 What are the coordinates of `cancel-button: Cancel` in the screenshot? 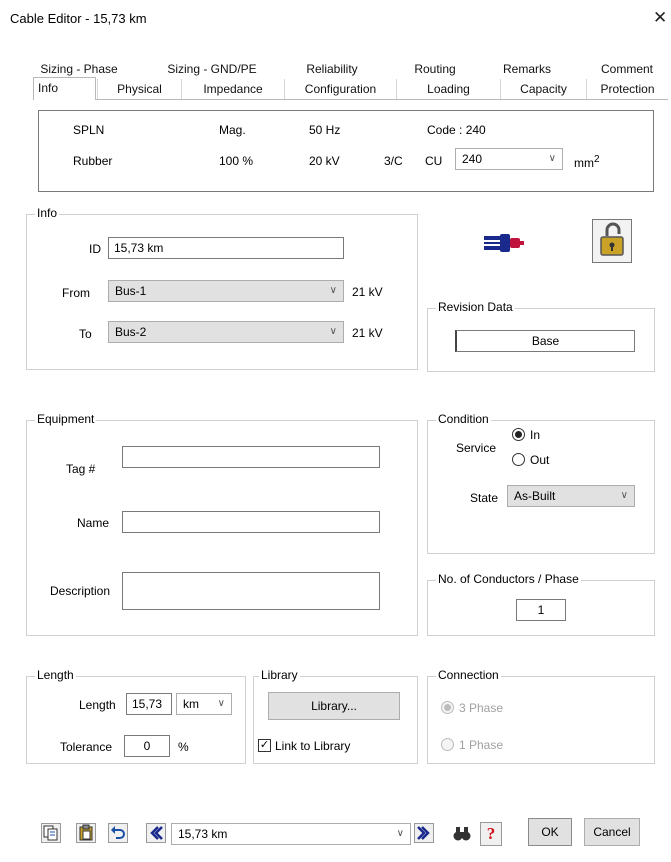 It's located at (612, 832).